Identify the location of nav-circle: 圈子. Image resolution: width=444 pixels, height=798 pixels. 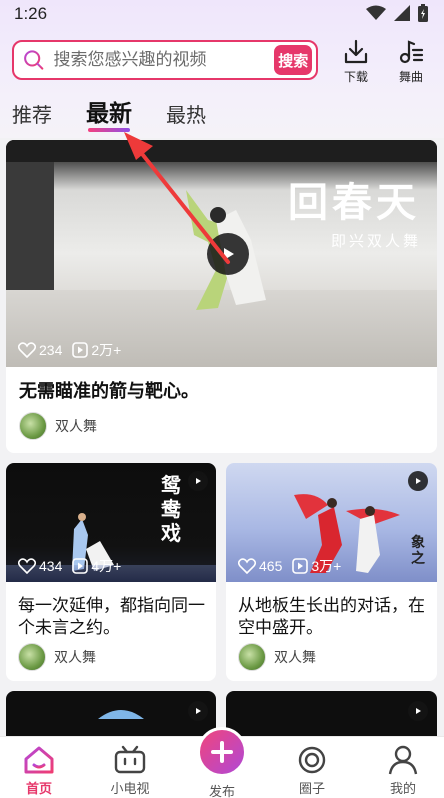
(312, 771).